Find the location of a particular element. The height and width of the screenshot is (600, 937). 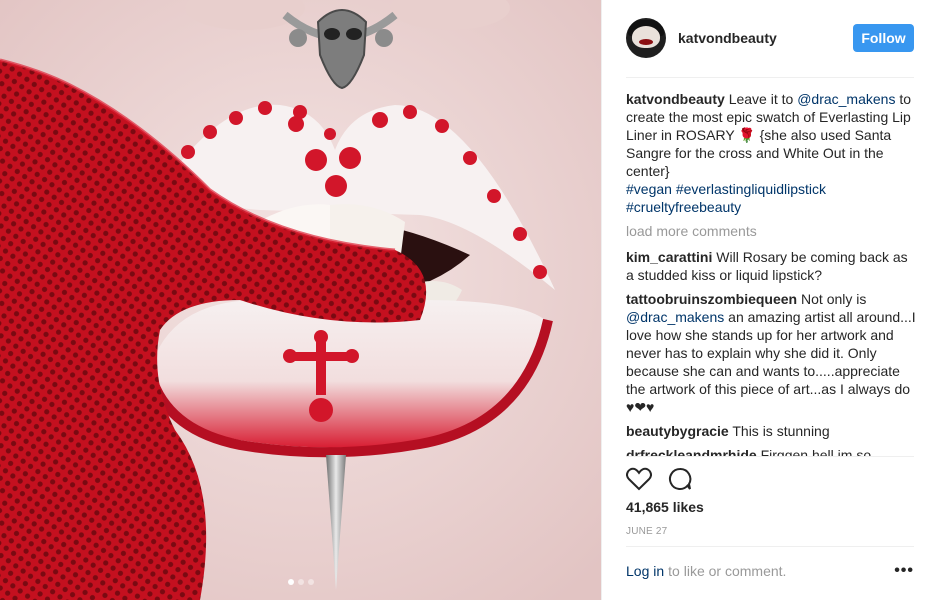

comment-footer: Log in to like or comment. ••• is located at coordinates (770, 571).